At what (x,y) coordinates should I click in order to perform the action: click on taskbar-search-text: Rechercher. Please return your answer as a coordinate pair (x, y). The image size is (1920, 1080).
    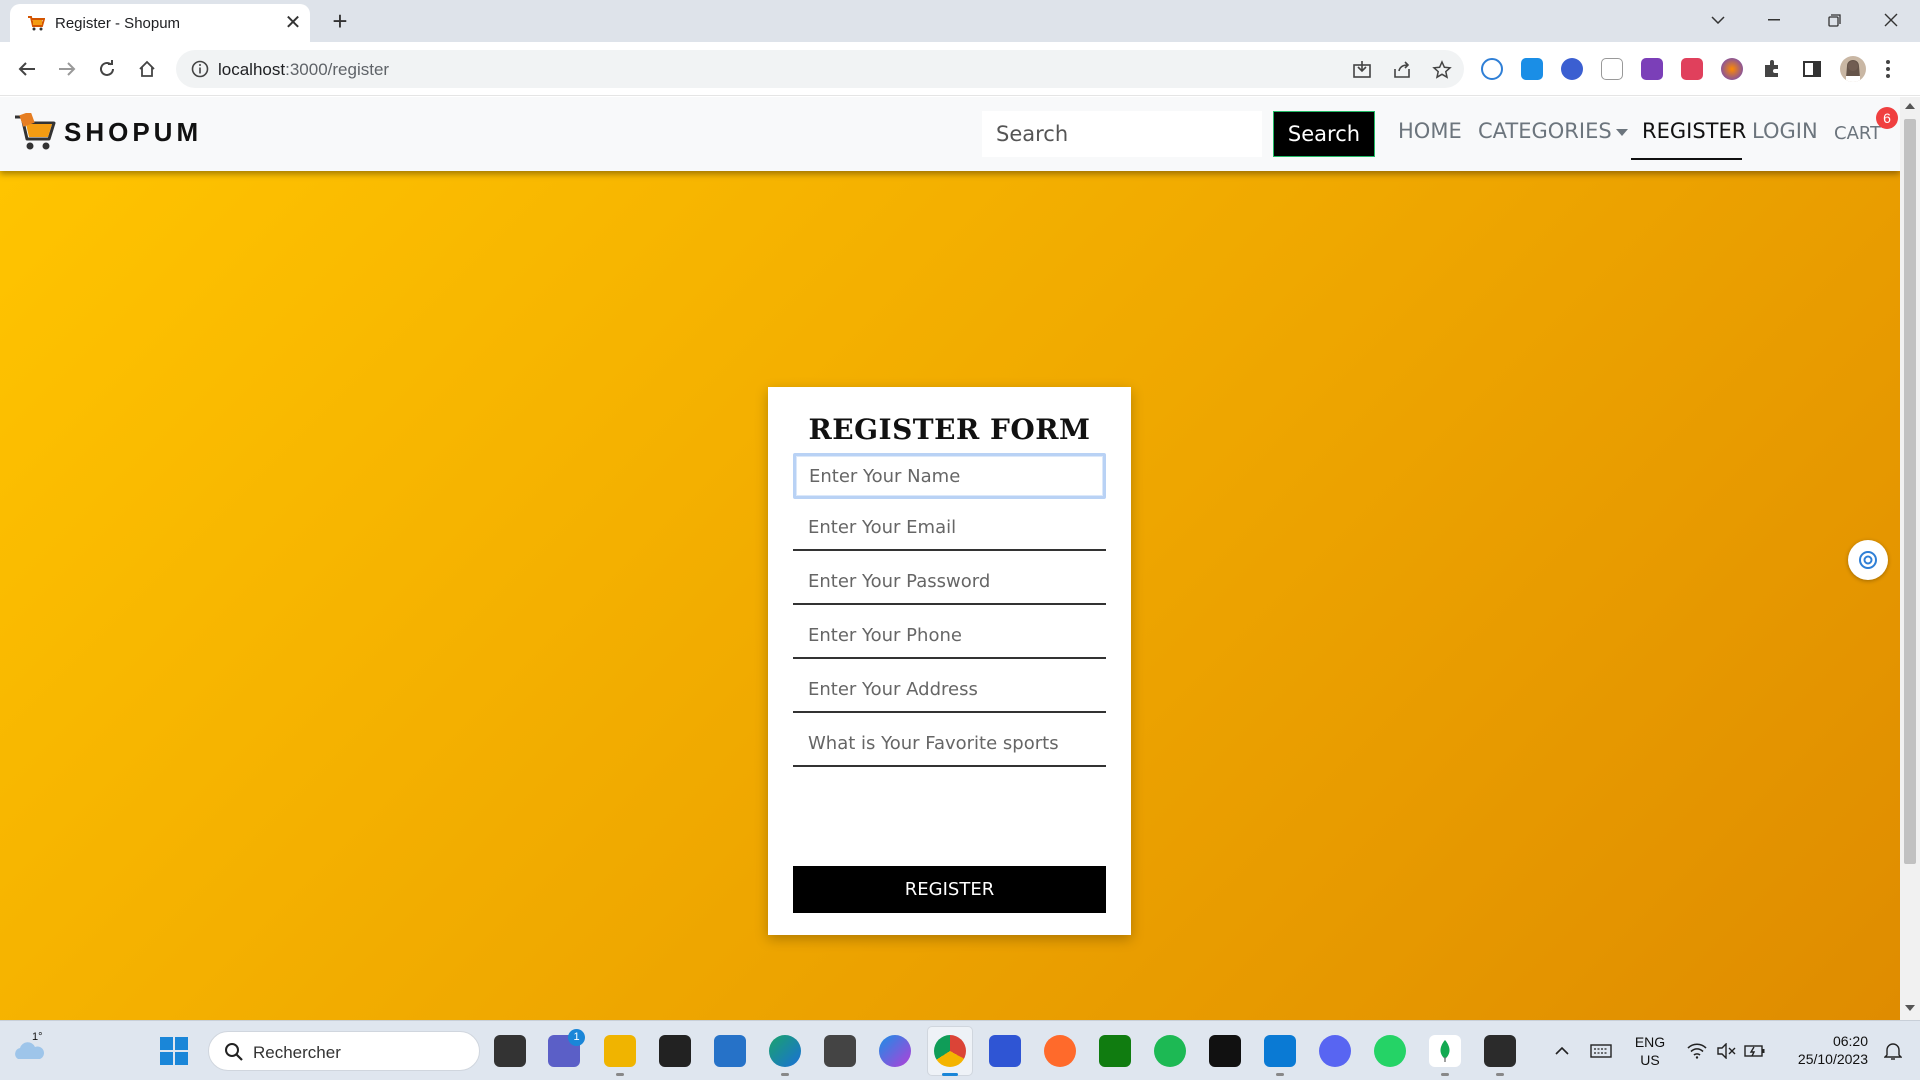
    Looking at the image, I should click on (297, 1052).